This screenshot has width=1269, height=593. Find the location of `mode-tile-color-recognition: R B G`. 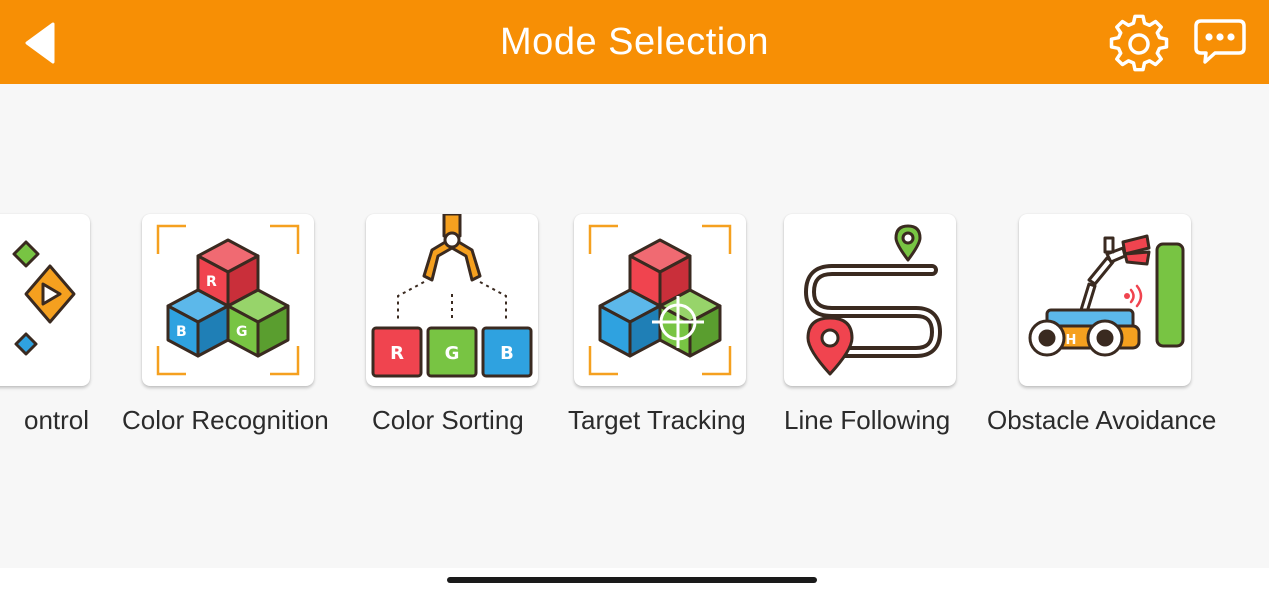

mode-tile-color-recognition: R B G is located at coordinates (228, 300).